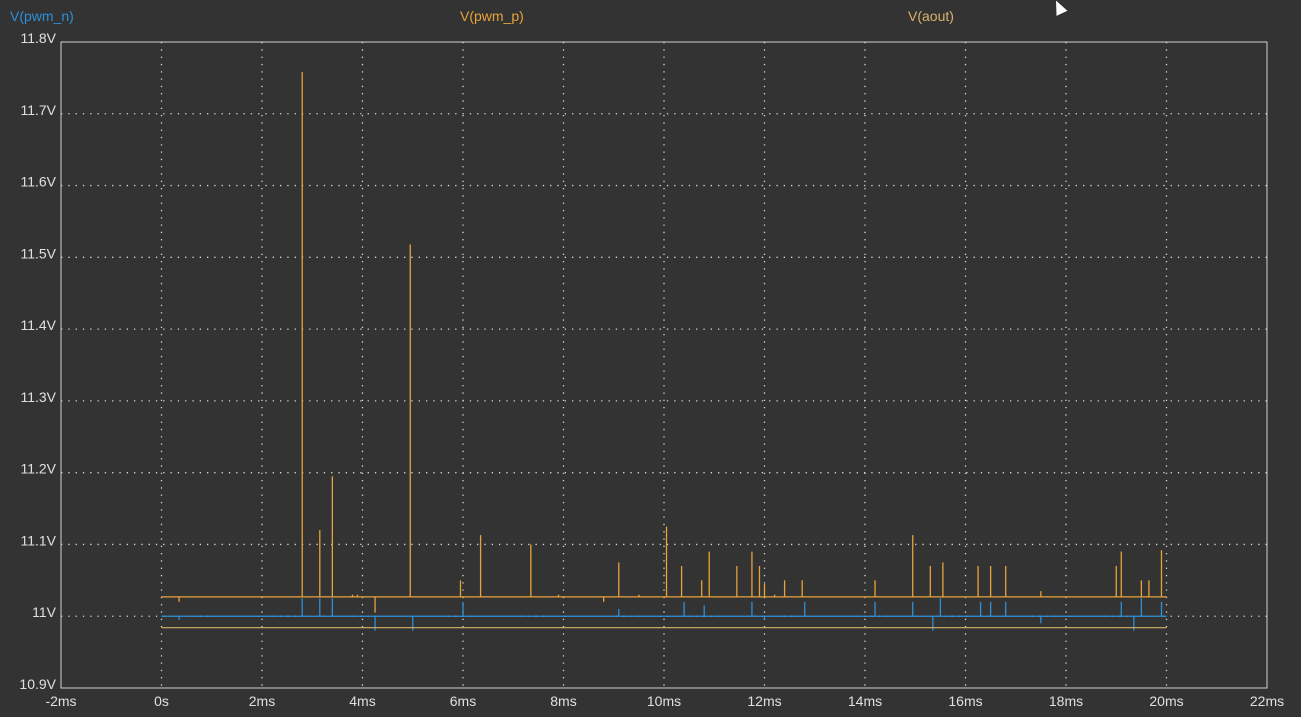  I want to click on trace-label-pwm-p: V(pwm_p), so click(492, 16).